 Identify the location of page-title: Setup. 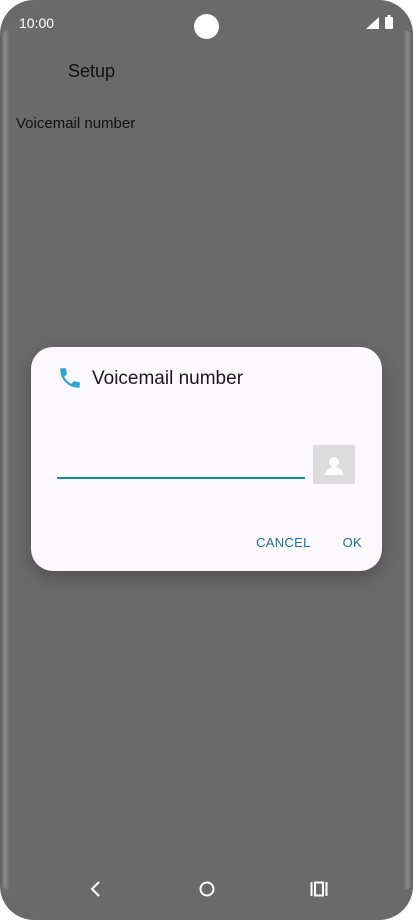
(92, 71).